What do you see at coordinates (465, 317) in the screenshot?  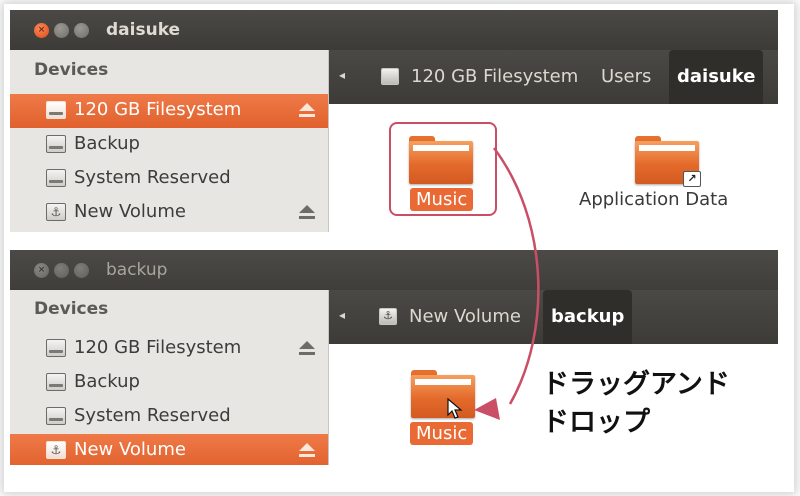 I see `breadcrumb-new-volume: New Volume` at bounding box center [465, 317].